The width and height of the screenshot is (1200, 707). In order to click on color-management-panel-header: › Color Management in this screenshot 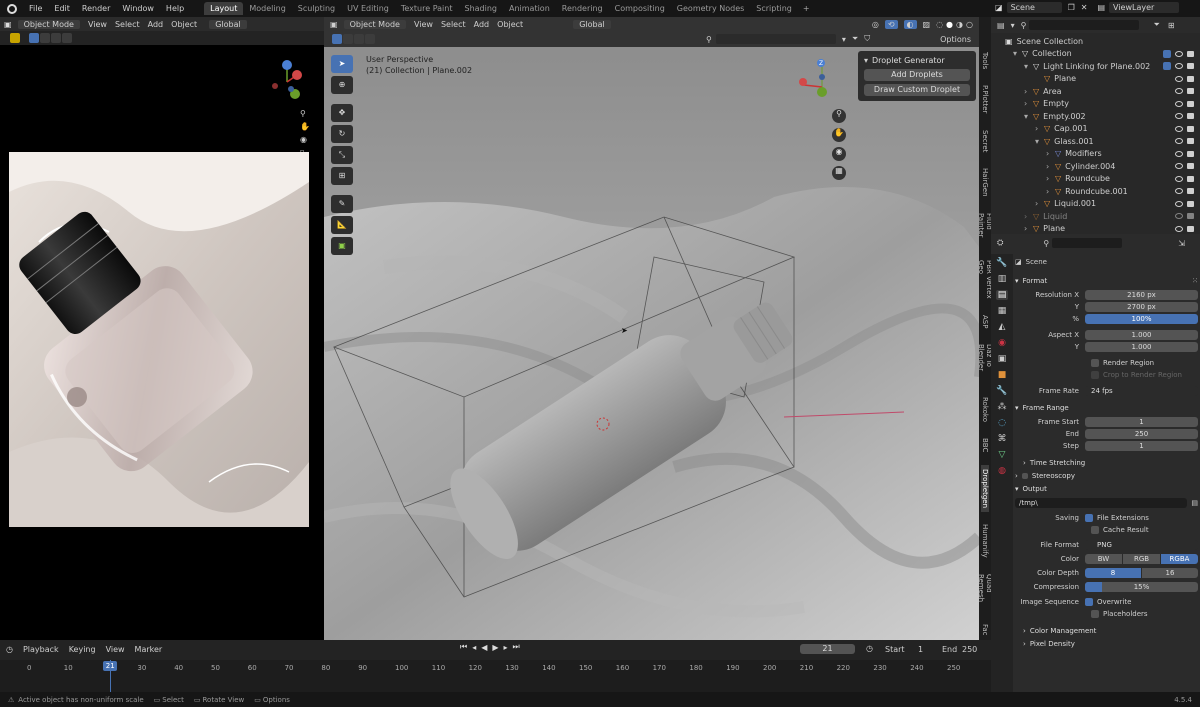, I will do `click(1106, 630)`.